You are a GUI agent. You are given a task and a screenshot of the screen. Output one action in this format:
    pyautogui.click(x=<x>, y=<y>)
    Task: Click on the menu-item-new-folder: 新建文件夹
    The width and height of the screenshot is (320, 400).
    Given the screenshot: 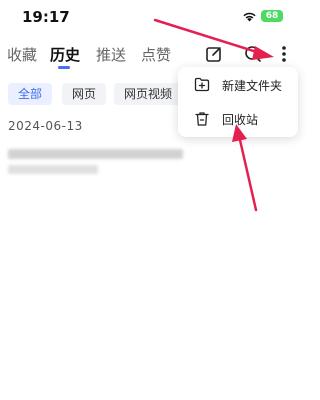 What is the action you would take?
    pyautogui.click(x=238, y=85)
    